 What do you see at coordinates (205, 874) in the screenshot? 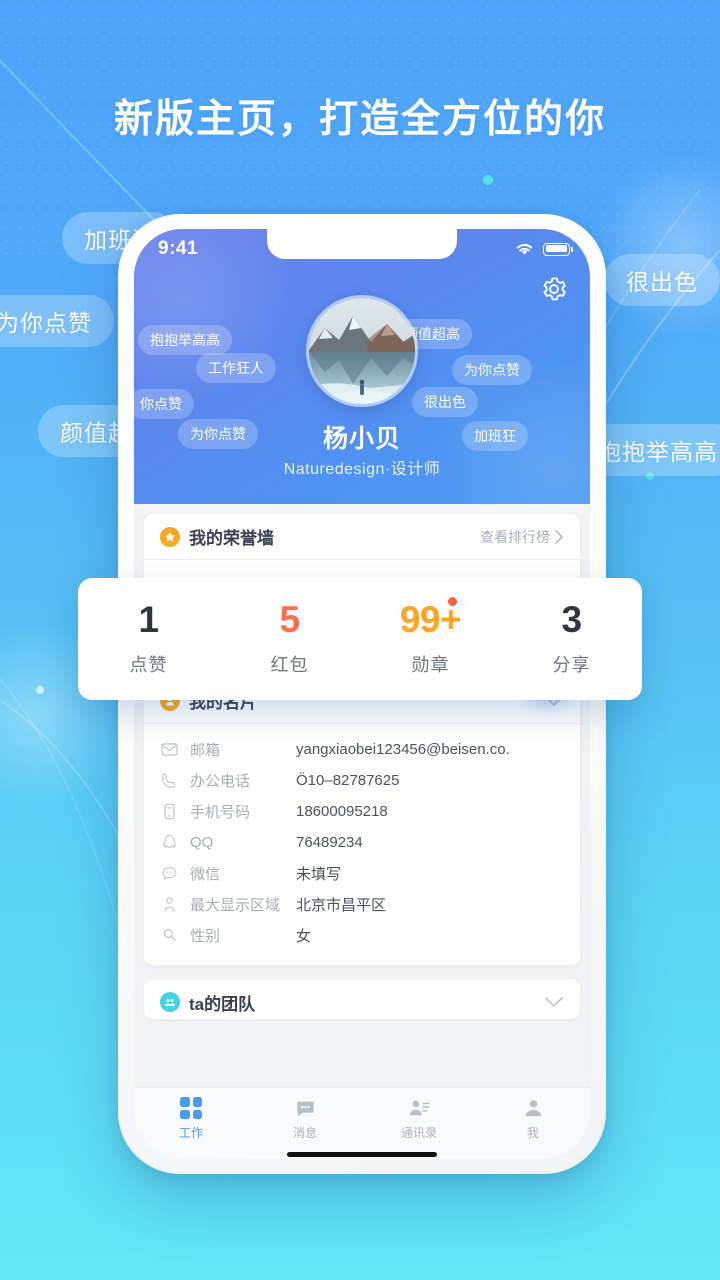
I see `contact-label: 微信` at bounding box center [205, 874].